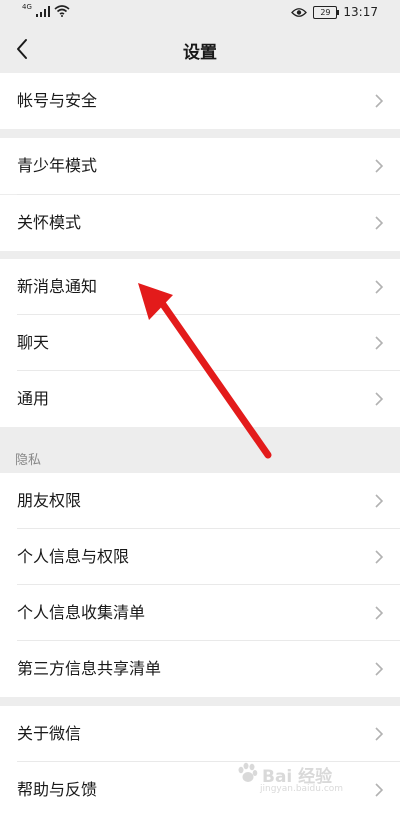  I want to click on row-label: 朋友权限, so click(49, 500).